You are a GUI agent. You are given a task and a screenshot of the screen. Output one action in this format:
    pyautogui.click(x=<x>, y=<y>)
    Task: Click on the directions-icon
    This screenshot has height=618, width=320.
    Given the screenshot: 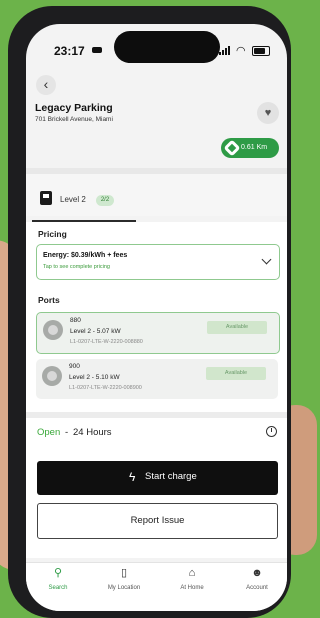 What is the action you would take?
    pyautogui.click(x=232, y=148)
    